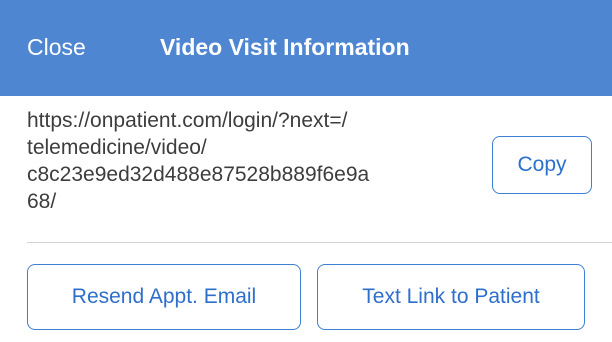 The height and width of the screenshot is (342, 612). Describe the element at coordinates (187, 120) in the screenshot. I see `url-line: https://onpatient.com/login/?next=/` at that location.